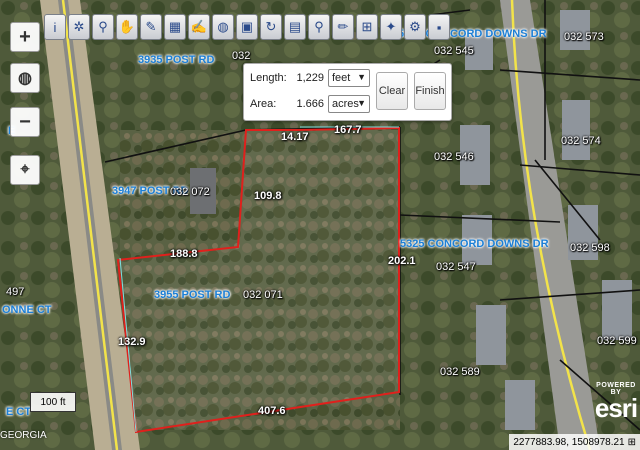 The width and height of the screenshot is (640, 450). What do you see at coordinates (25, 37) in the screenshot?
I see `zoom-in-button: +` at bounding box center [25, 37].